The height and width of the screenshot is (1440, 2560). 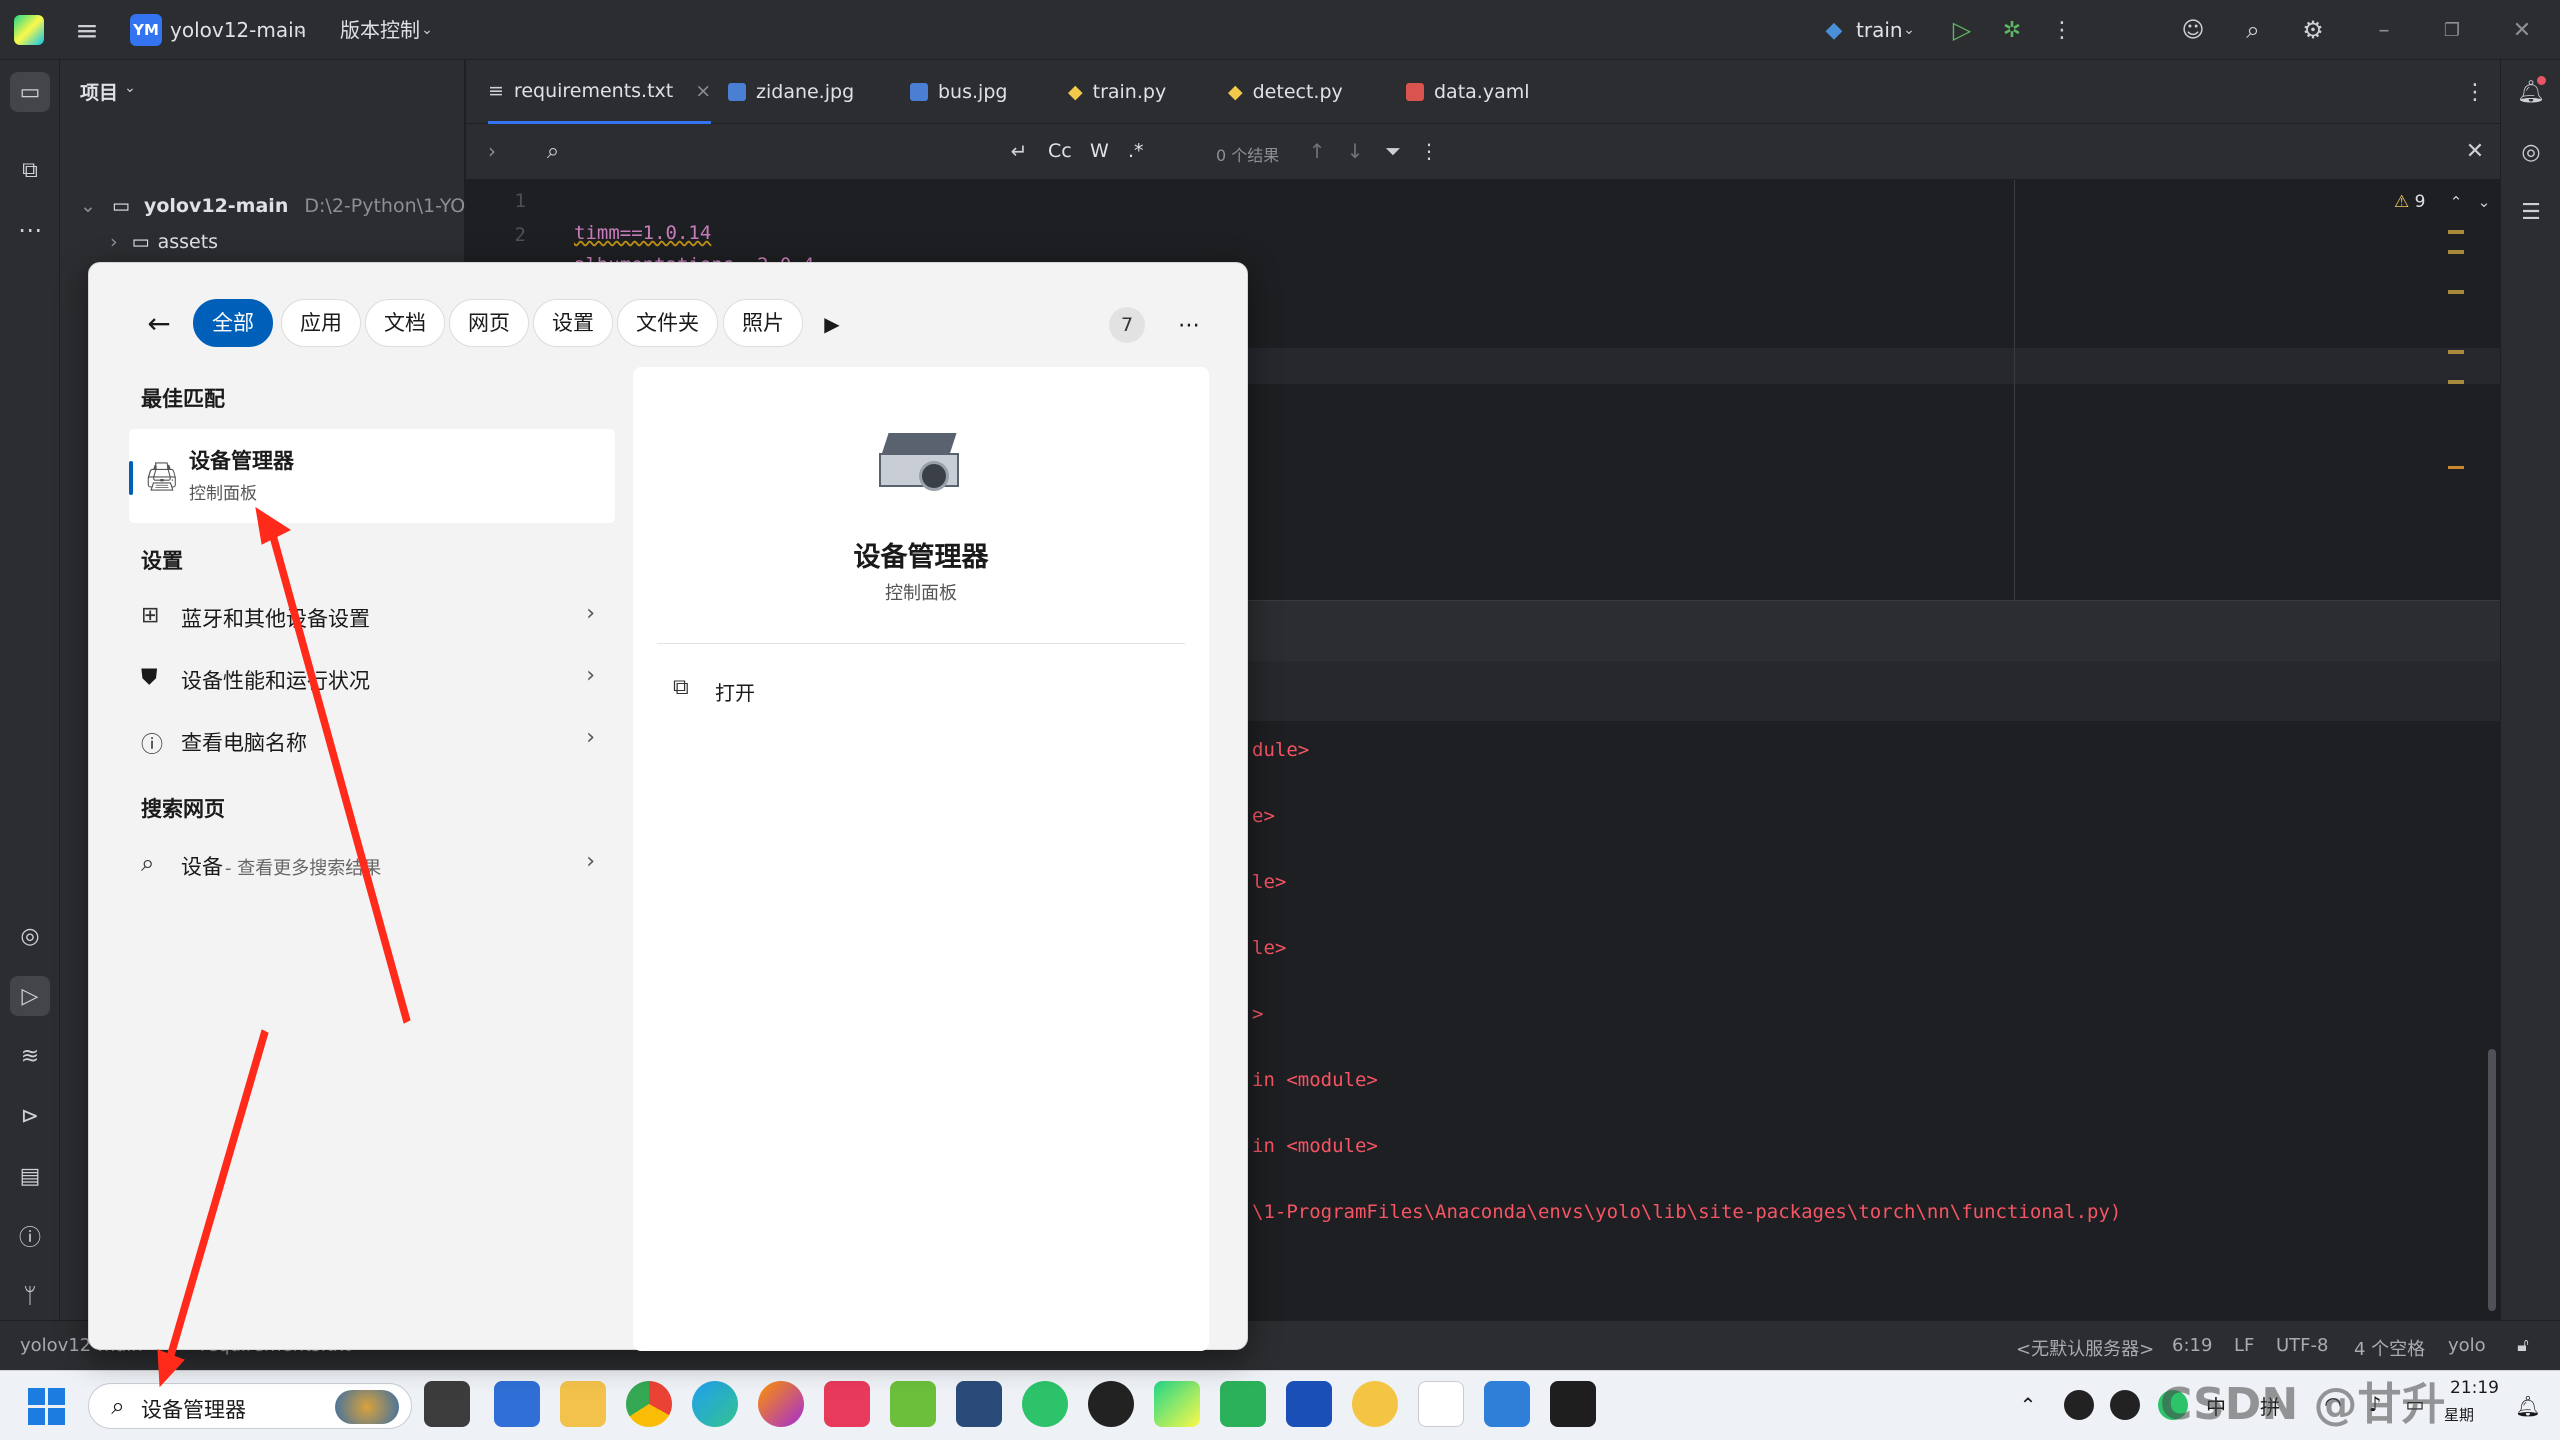 I want to click on next-match-icon: ↓, so click(x=1355, y=151).